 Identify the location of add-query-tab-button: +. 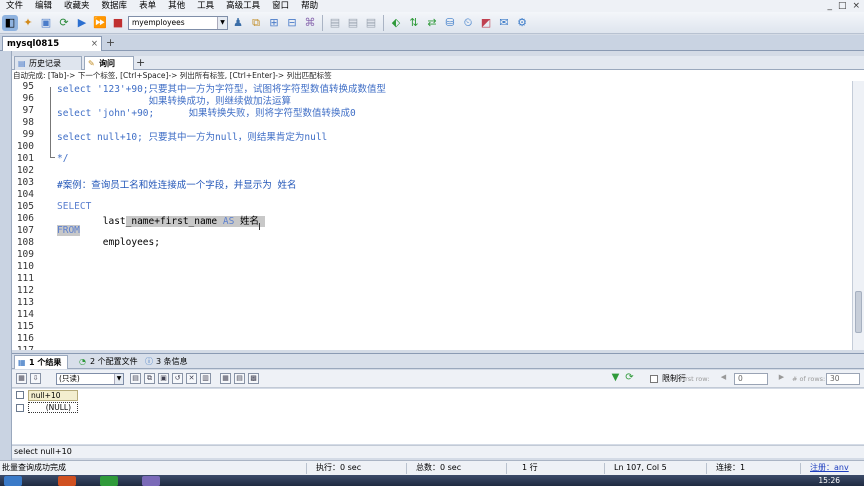
(140, 62).